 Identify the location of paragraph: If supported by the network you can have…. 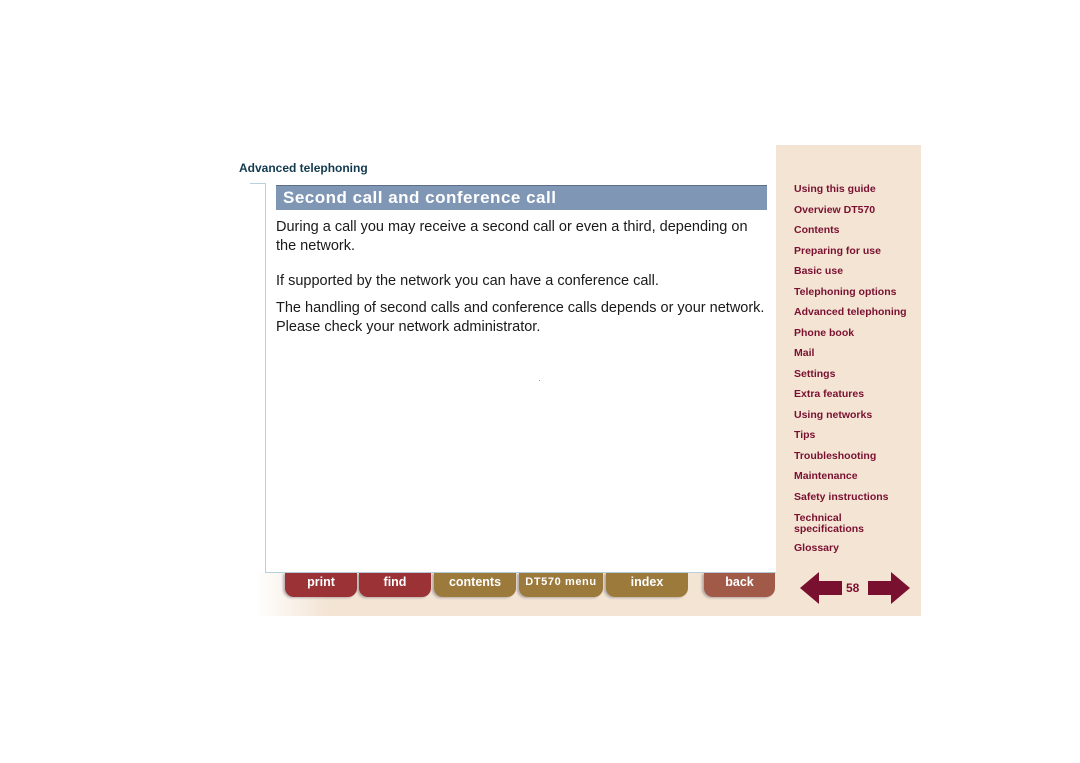
(467, 281).